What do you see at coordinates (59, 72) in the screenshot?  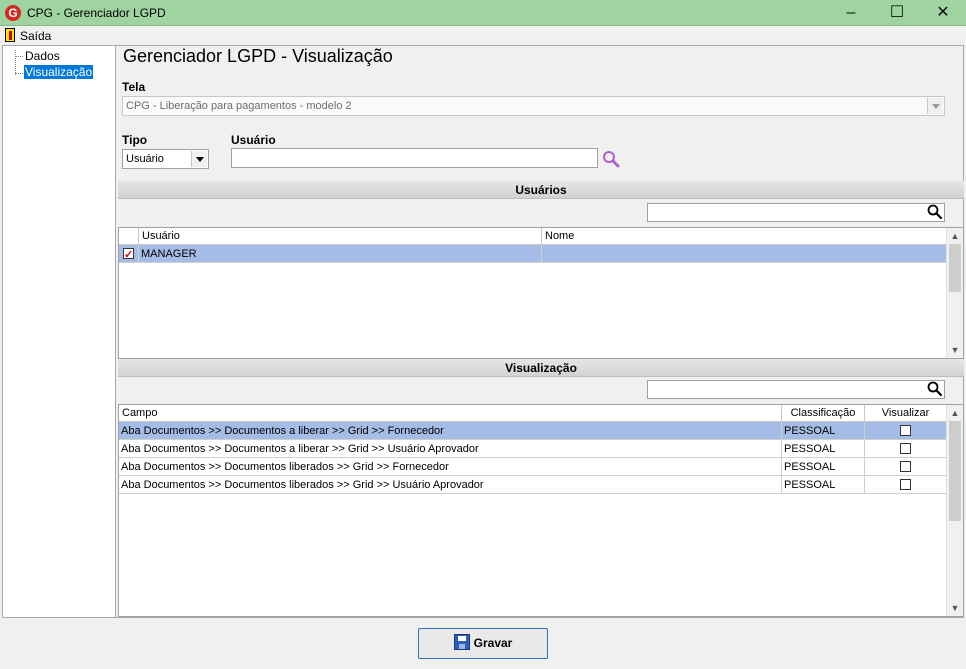 I see `tree-item-visualizacao: Visualização` at bounding box center [59, 72].